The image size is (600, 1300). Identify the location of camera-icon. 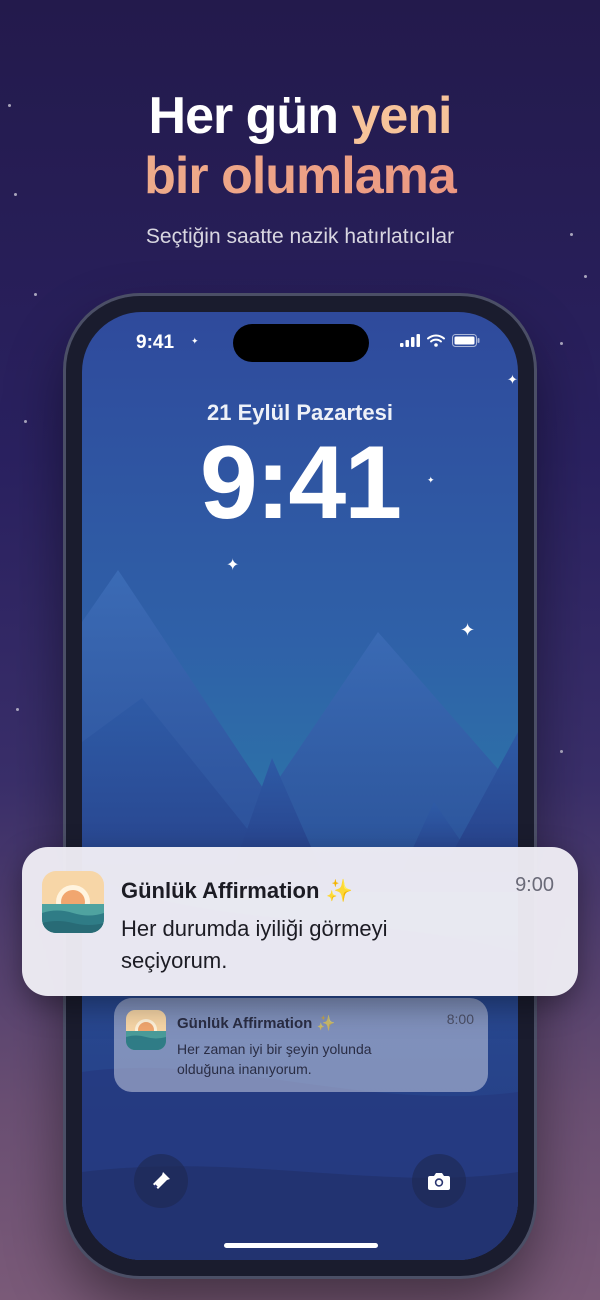
(439, 1181).